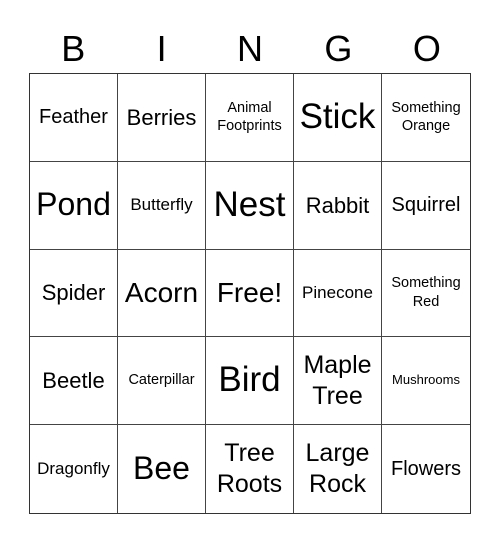 This screenshot has width=500, height=544. Describe the element at coordinates (426, 118) in the screenshot. I see `bingo-cell: Something Orange` at that location.